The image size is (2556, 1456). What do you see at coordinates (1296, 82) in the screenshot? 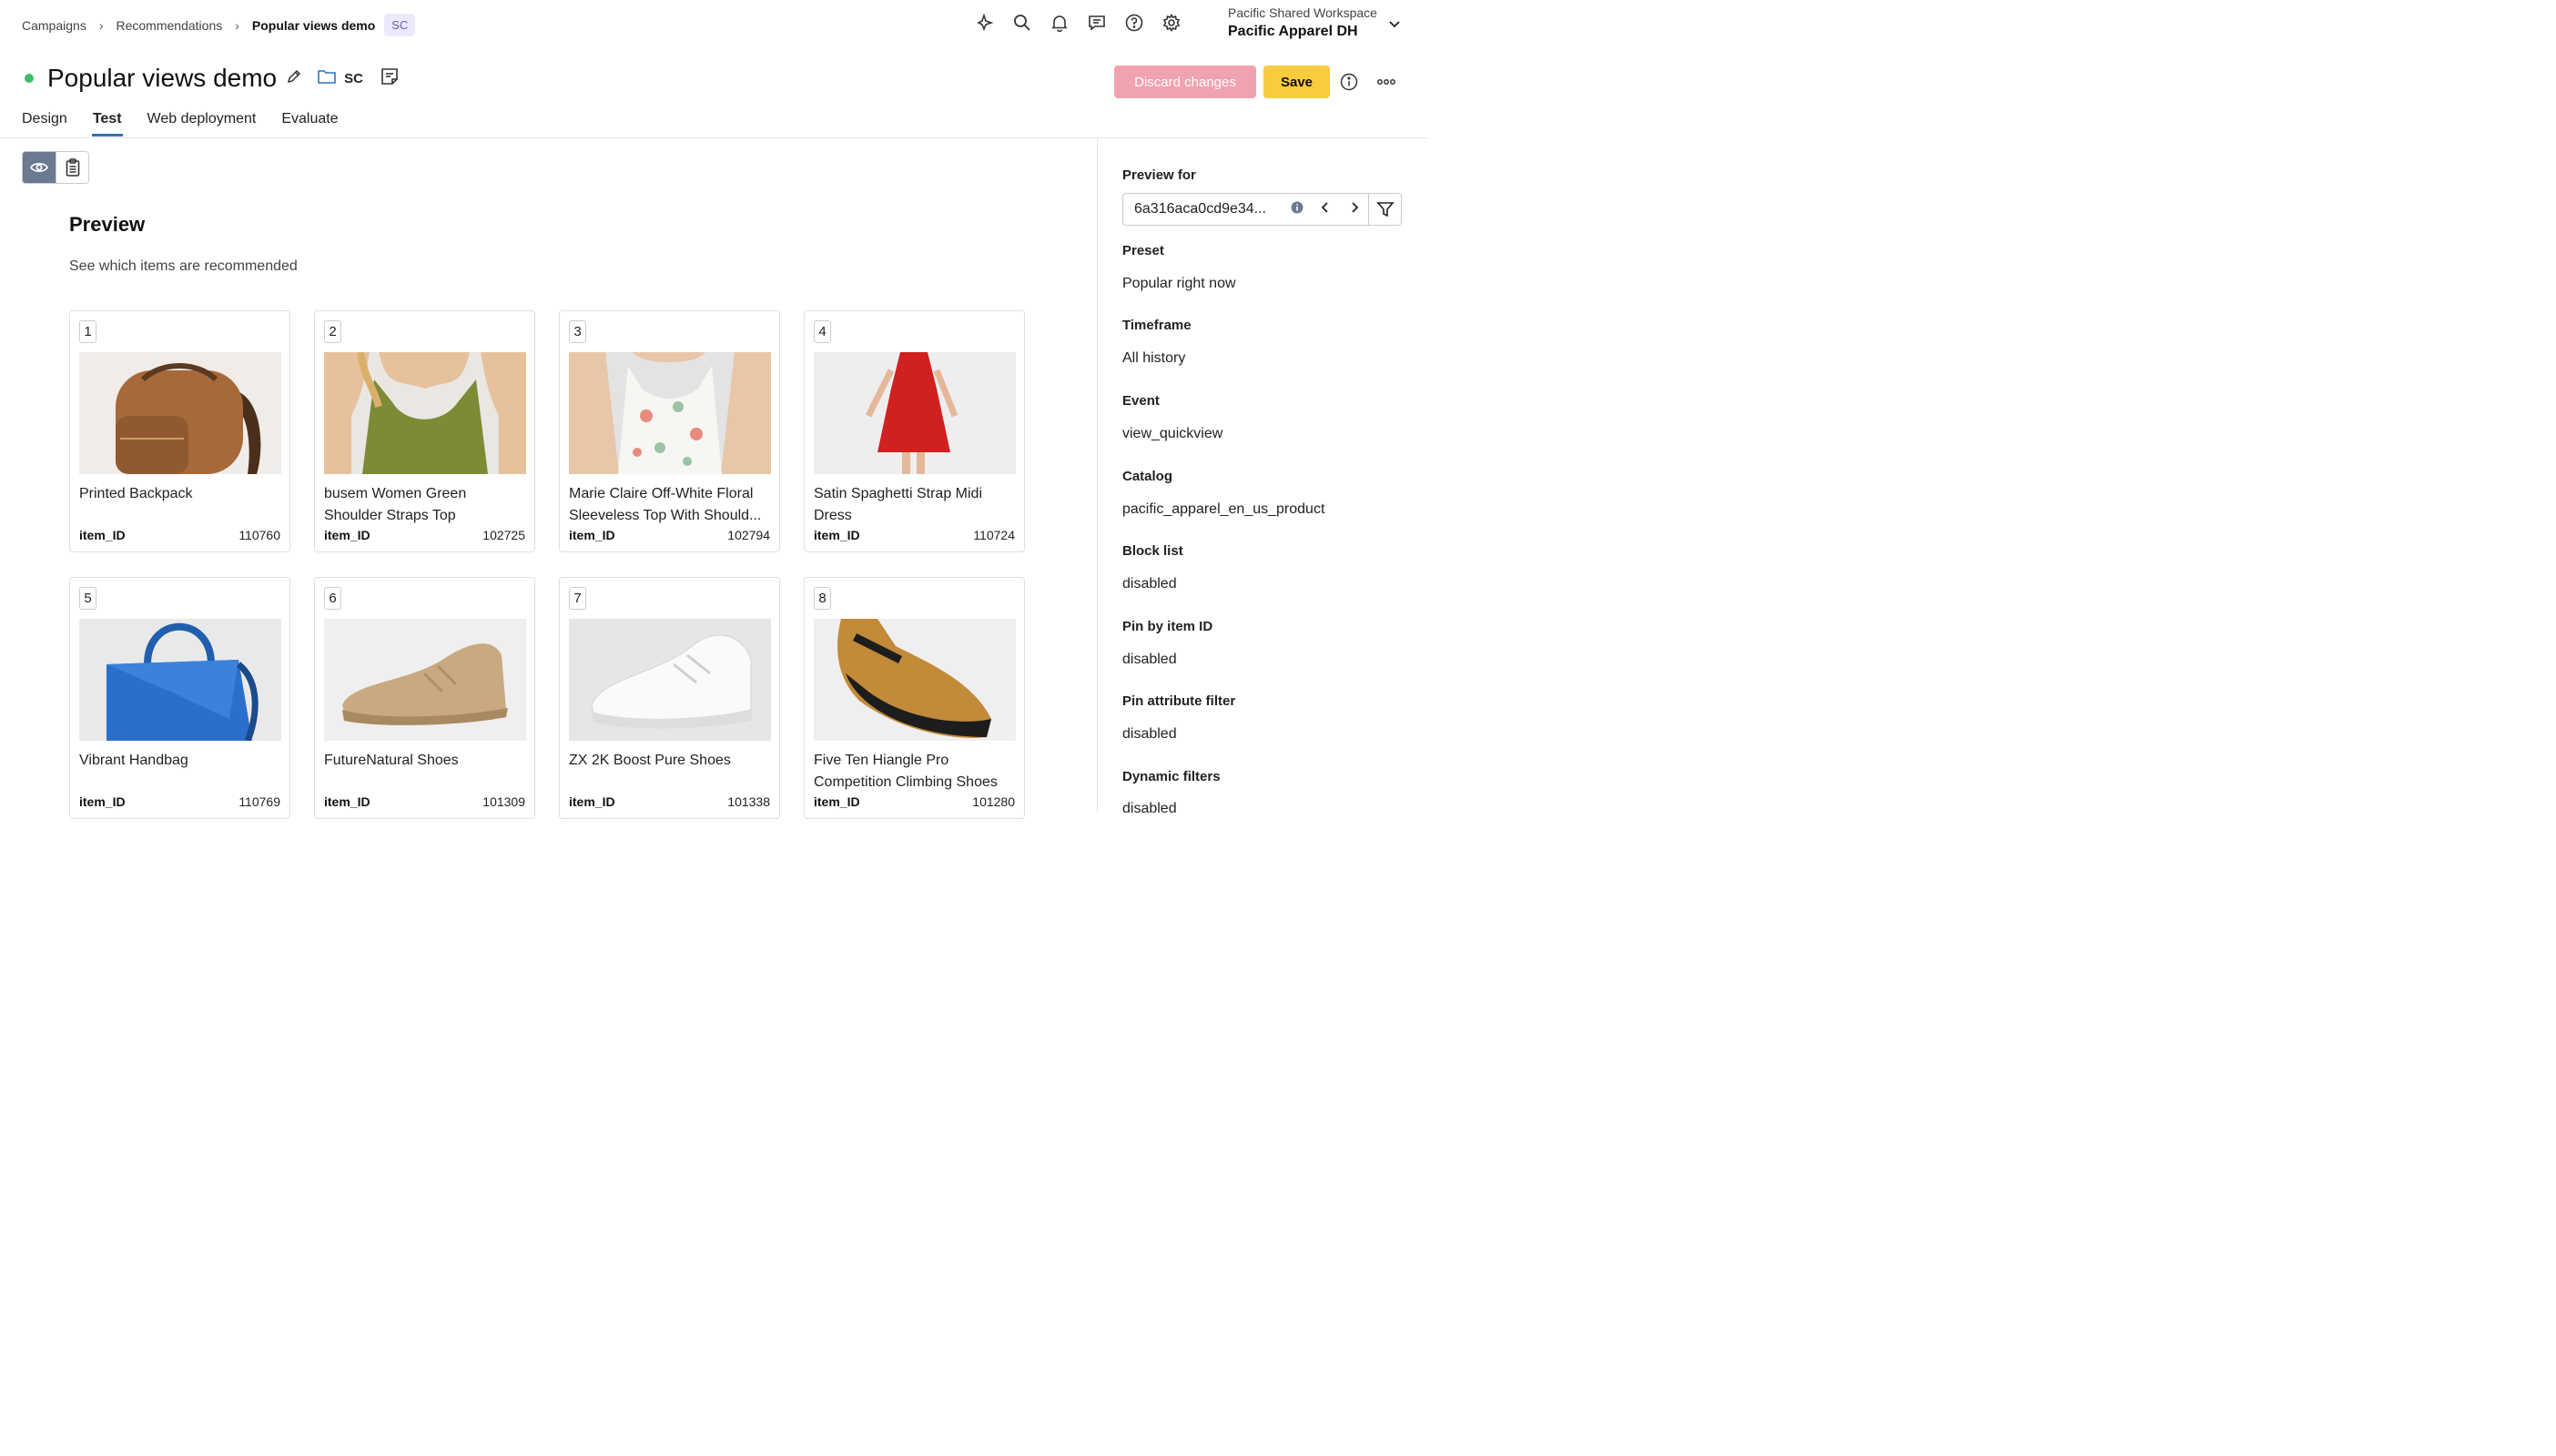
I see `save-button: Save` at bounding box center [1296, 82].